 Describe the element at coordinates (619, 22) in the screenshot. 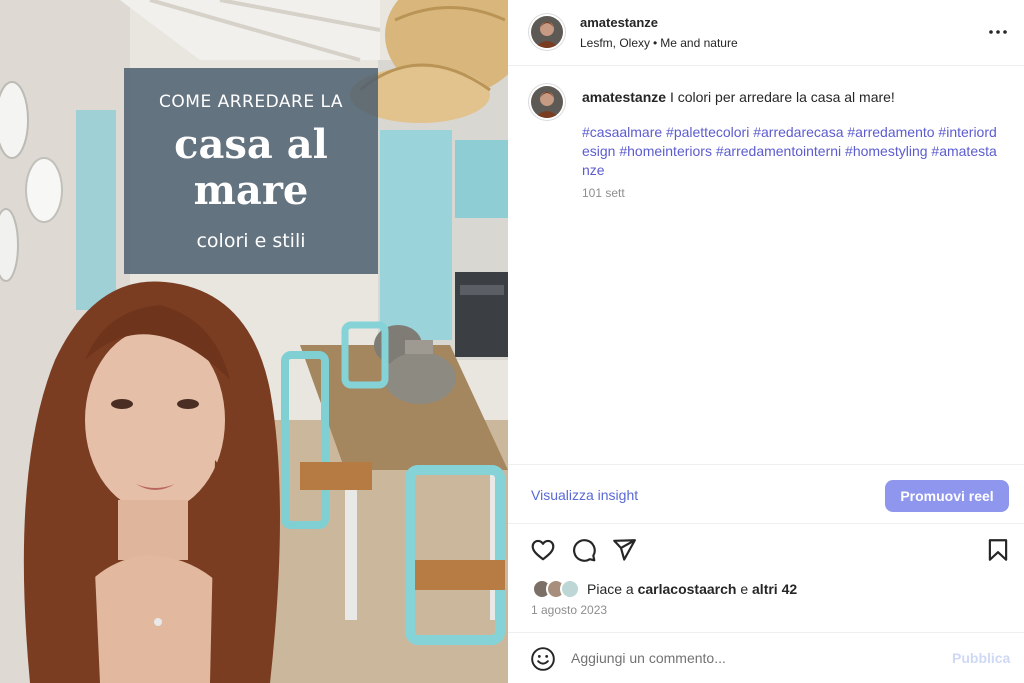

I see `author-username: amatestanze` at that location.